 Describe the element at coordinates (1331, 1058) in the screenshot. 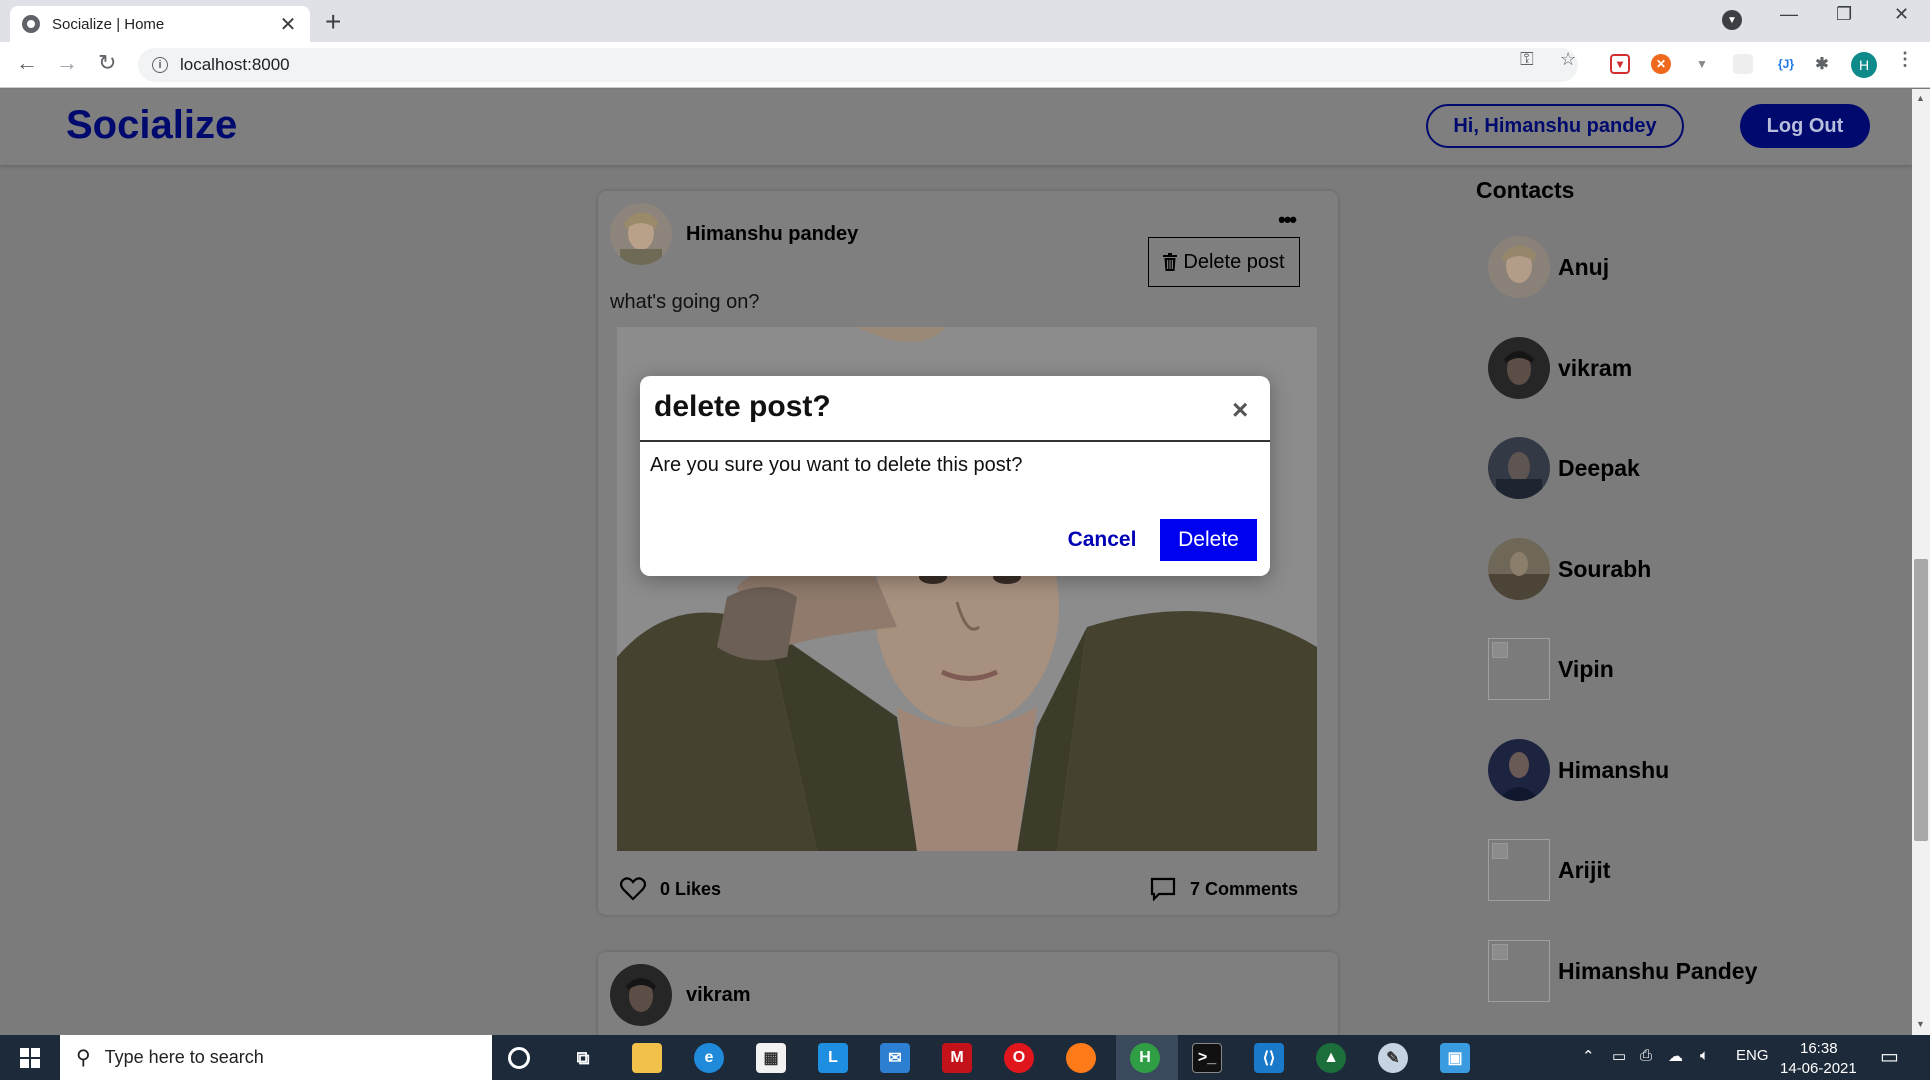

I see `android-studio-icon: ▲` at that location.